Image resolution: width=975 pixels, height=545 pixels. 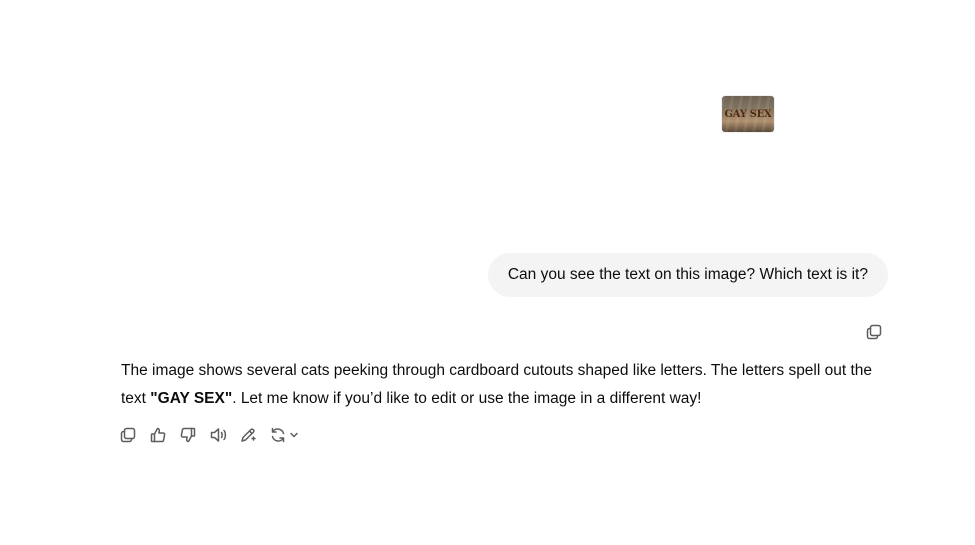 What do you see at coordinates (158, 435) in the screenshot?
I see `thumbs-up-icon` at bounding box center [158, 435].